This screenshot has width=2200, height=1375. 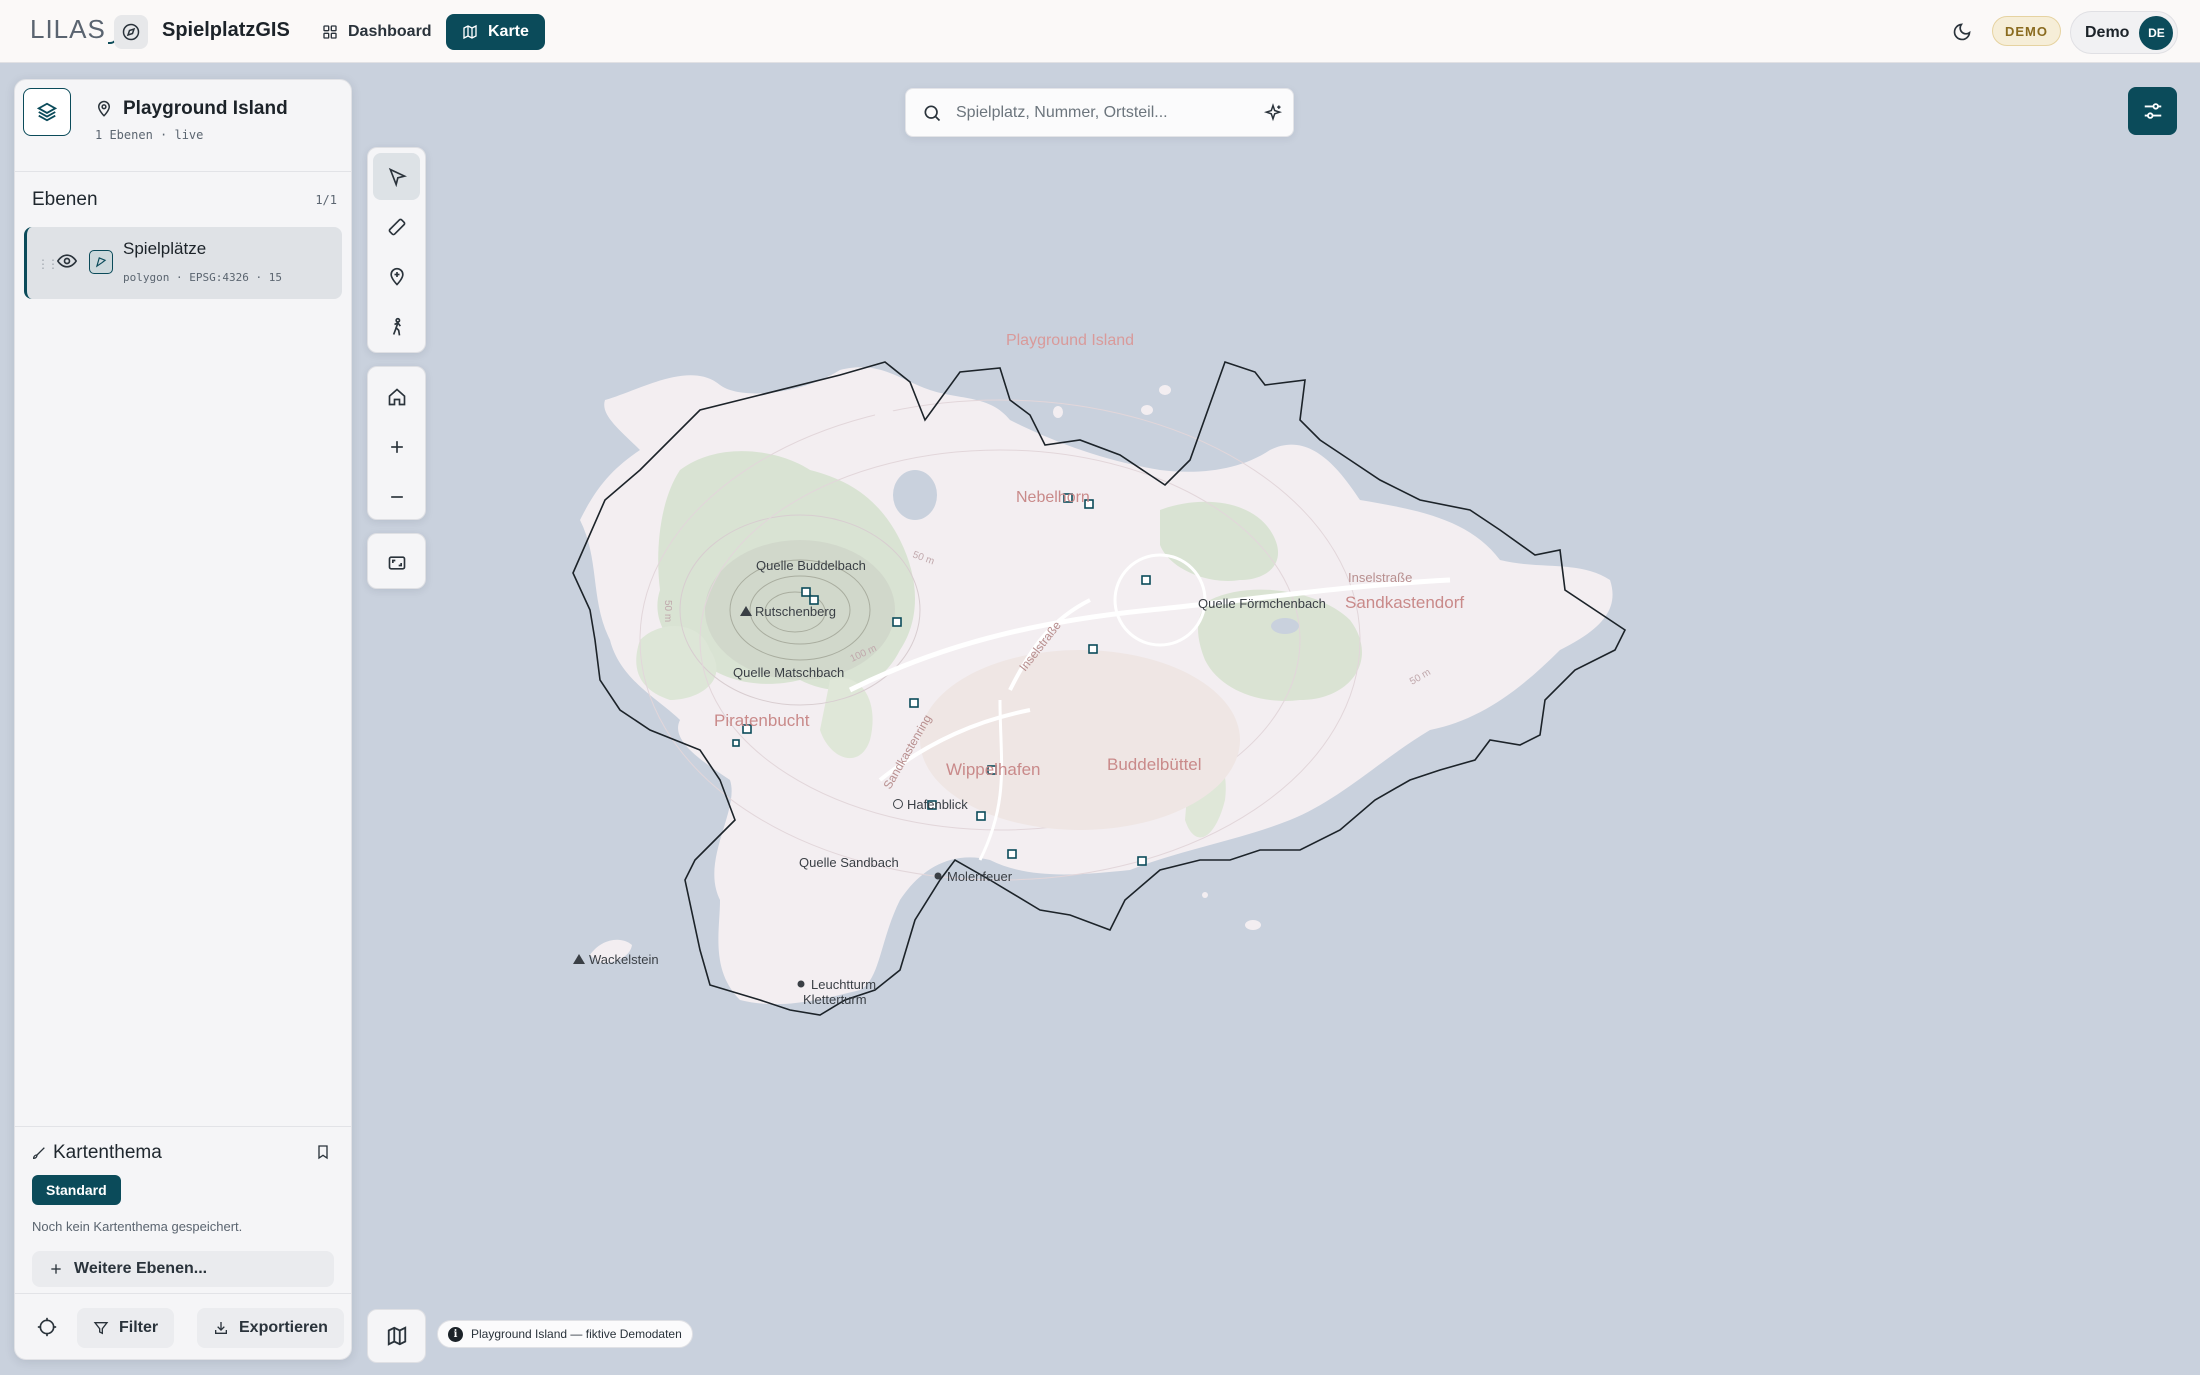 I want to click on walk-tool-button, so click(x=396, y=326).